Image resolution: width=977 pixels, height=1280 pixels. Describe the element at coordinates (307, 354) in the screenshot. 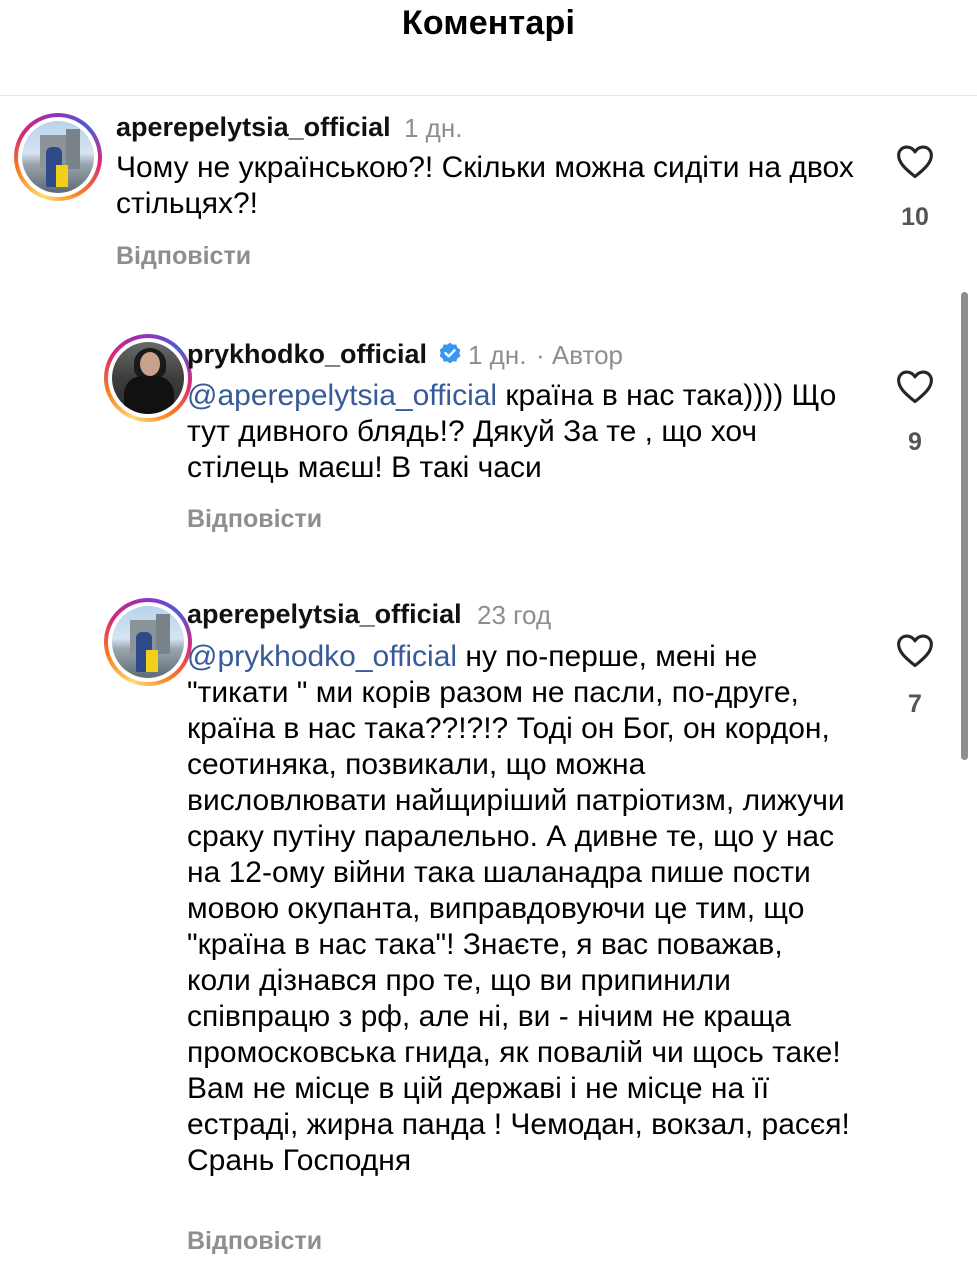

I see `comment-username: prykhodko_official` at that location.